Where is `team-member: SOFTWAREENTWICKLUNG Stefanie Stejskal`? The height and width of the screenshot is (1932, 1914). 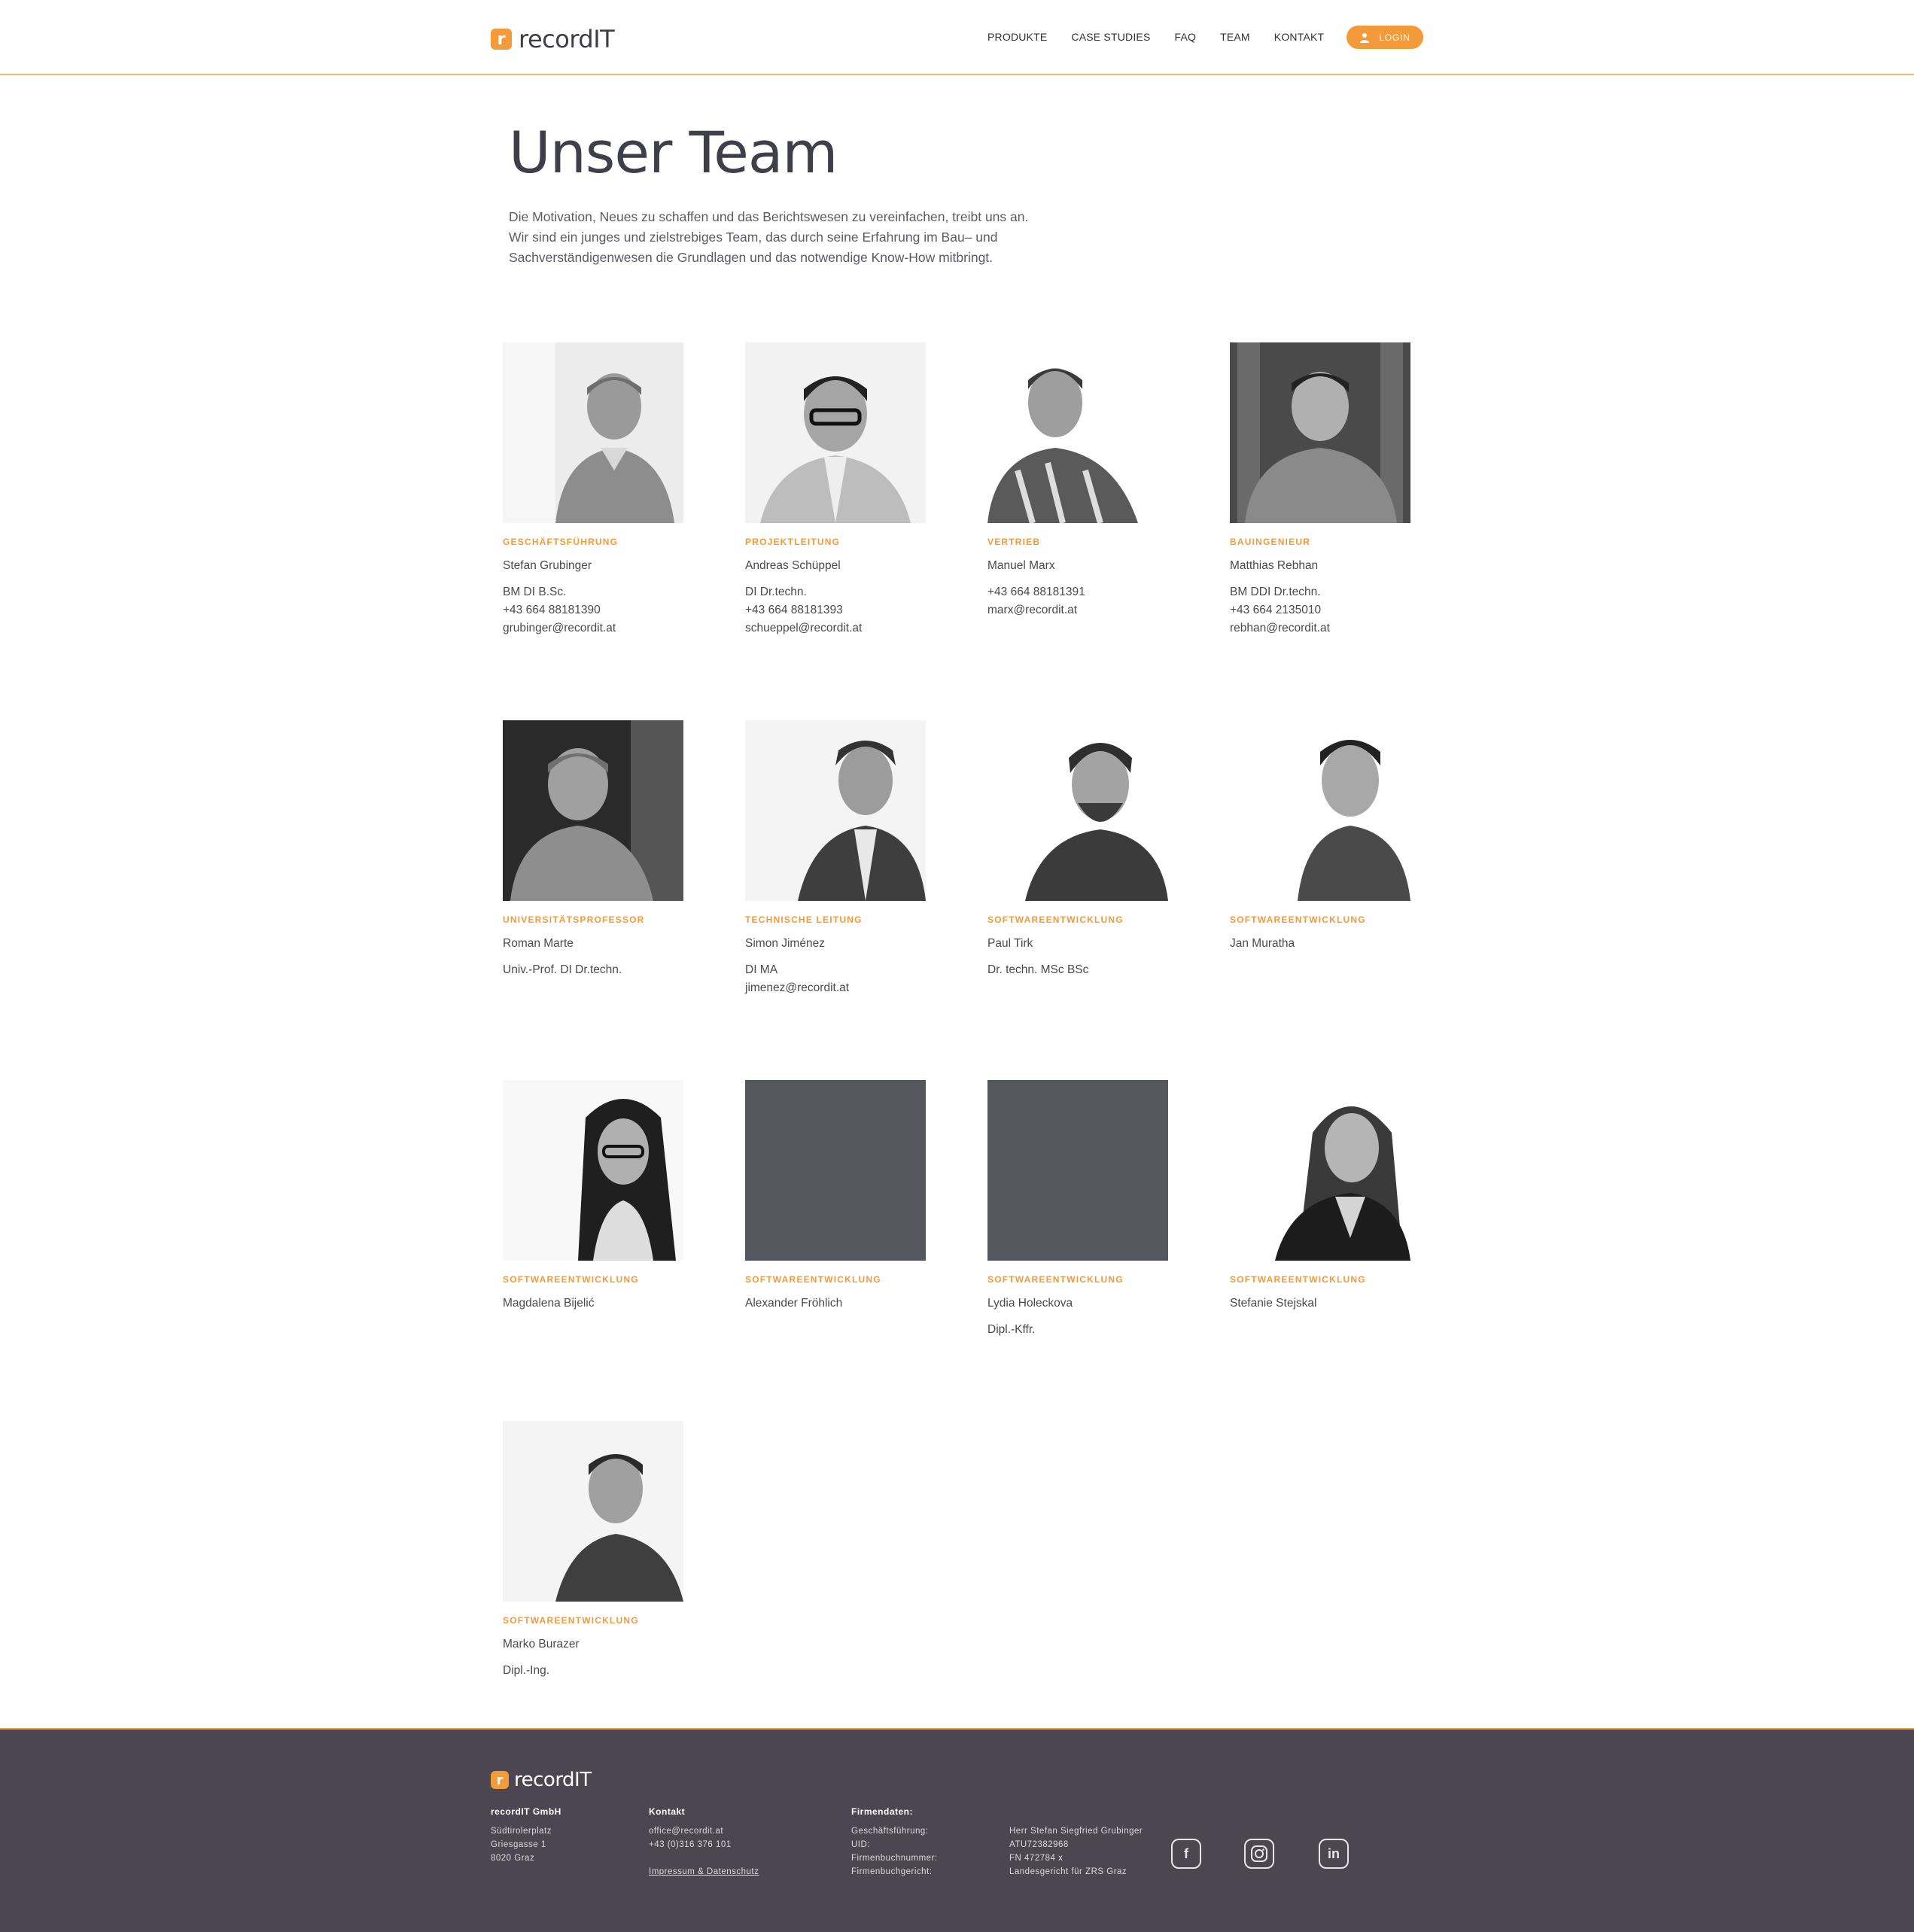
team-member: SOFTWAREENTWICKLUNG Stefanie Stejskal is located at coordinates (1328, 1195).